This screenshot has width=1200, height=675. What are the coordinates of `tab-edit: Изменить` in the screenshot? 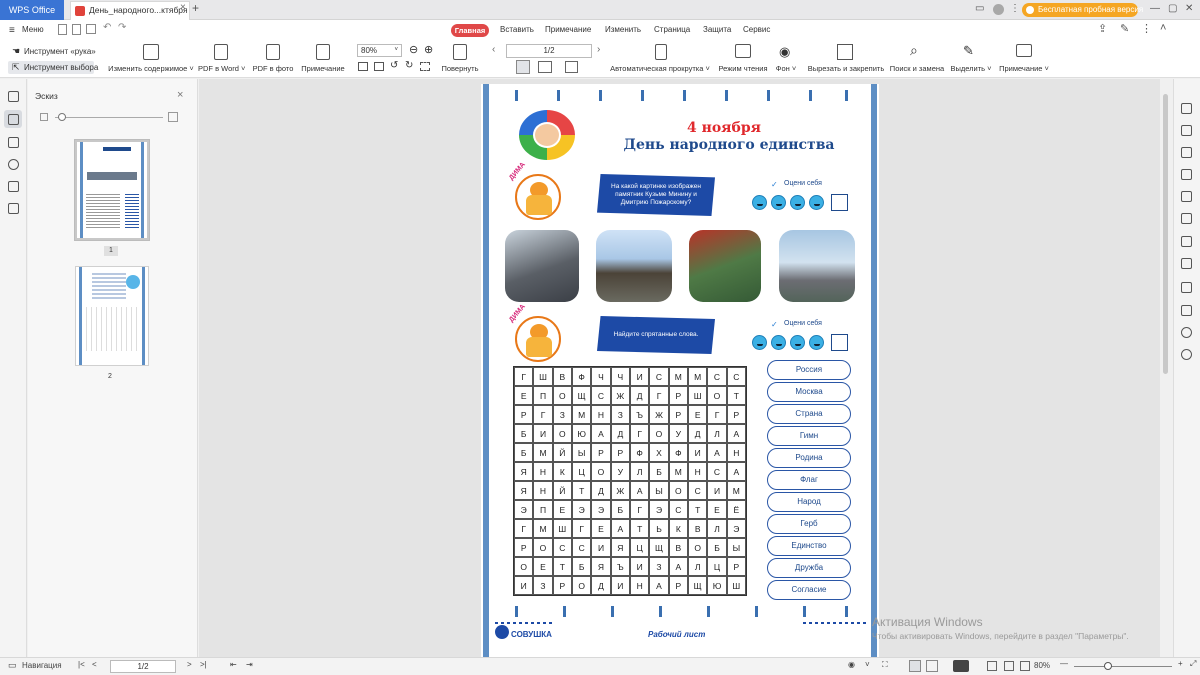 It's located at (623, 30).